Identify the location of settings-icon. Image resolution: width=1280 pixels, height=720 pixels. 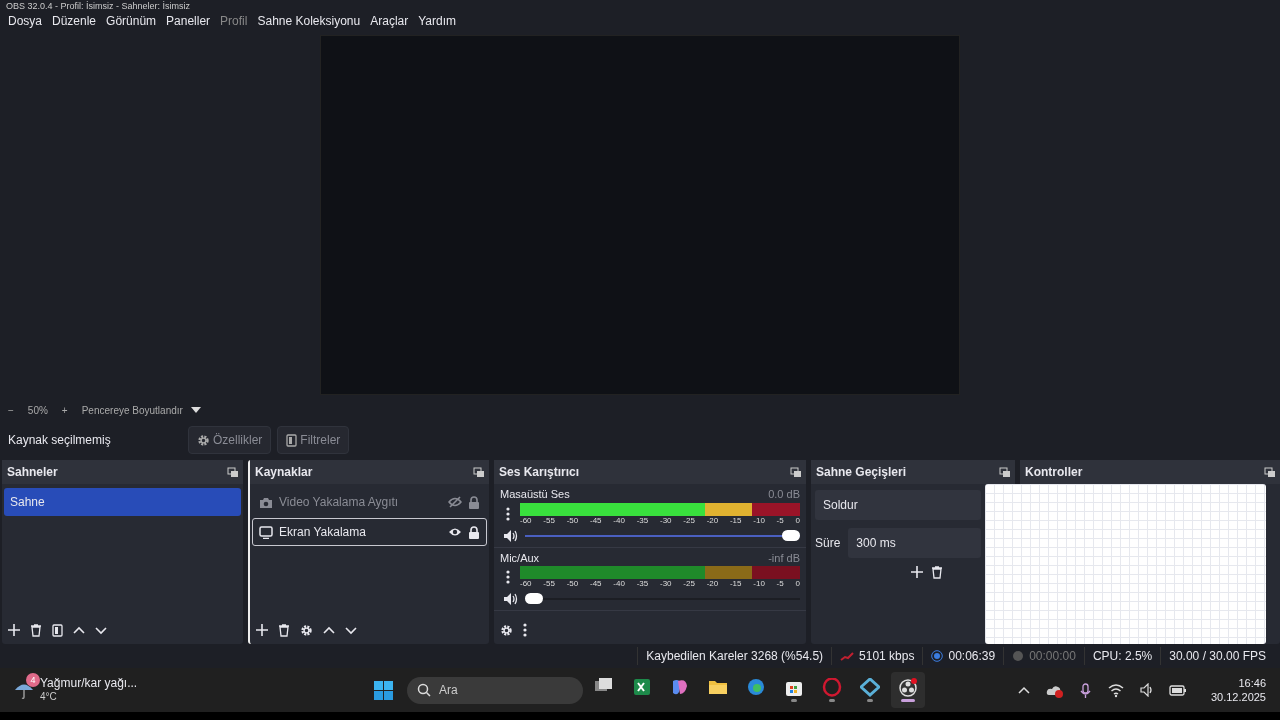
(203, 440).